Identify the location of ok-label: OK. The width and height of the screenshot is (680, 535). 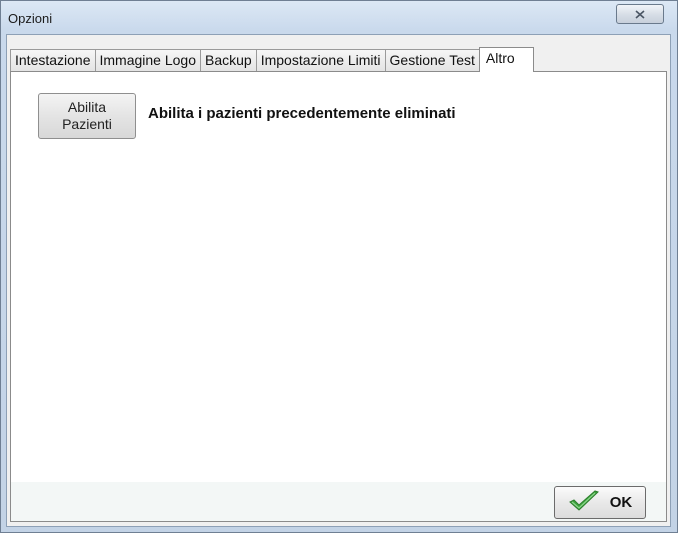
(621, 502).